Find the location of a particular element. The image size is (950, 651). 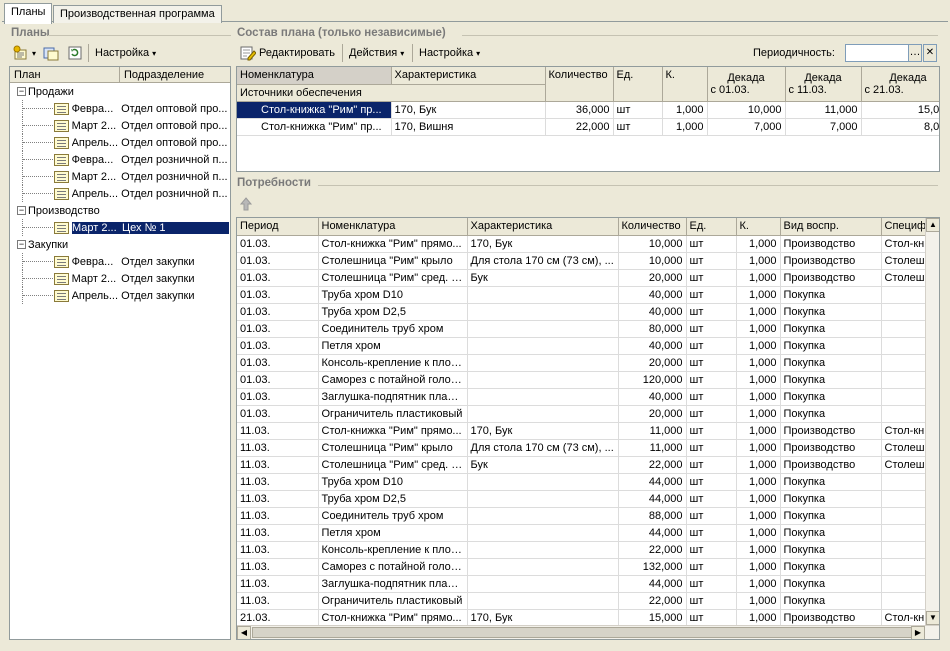

tree-item: Март 2... Отдел закупки is located at coordinates (120, 278).